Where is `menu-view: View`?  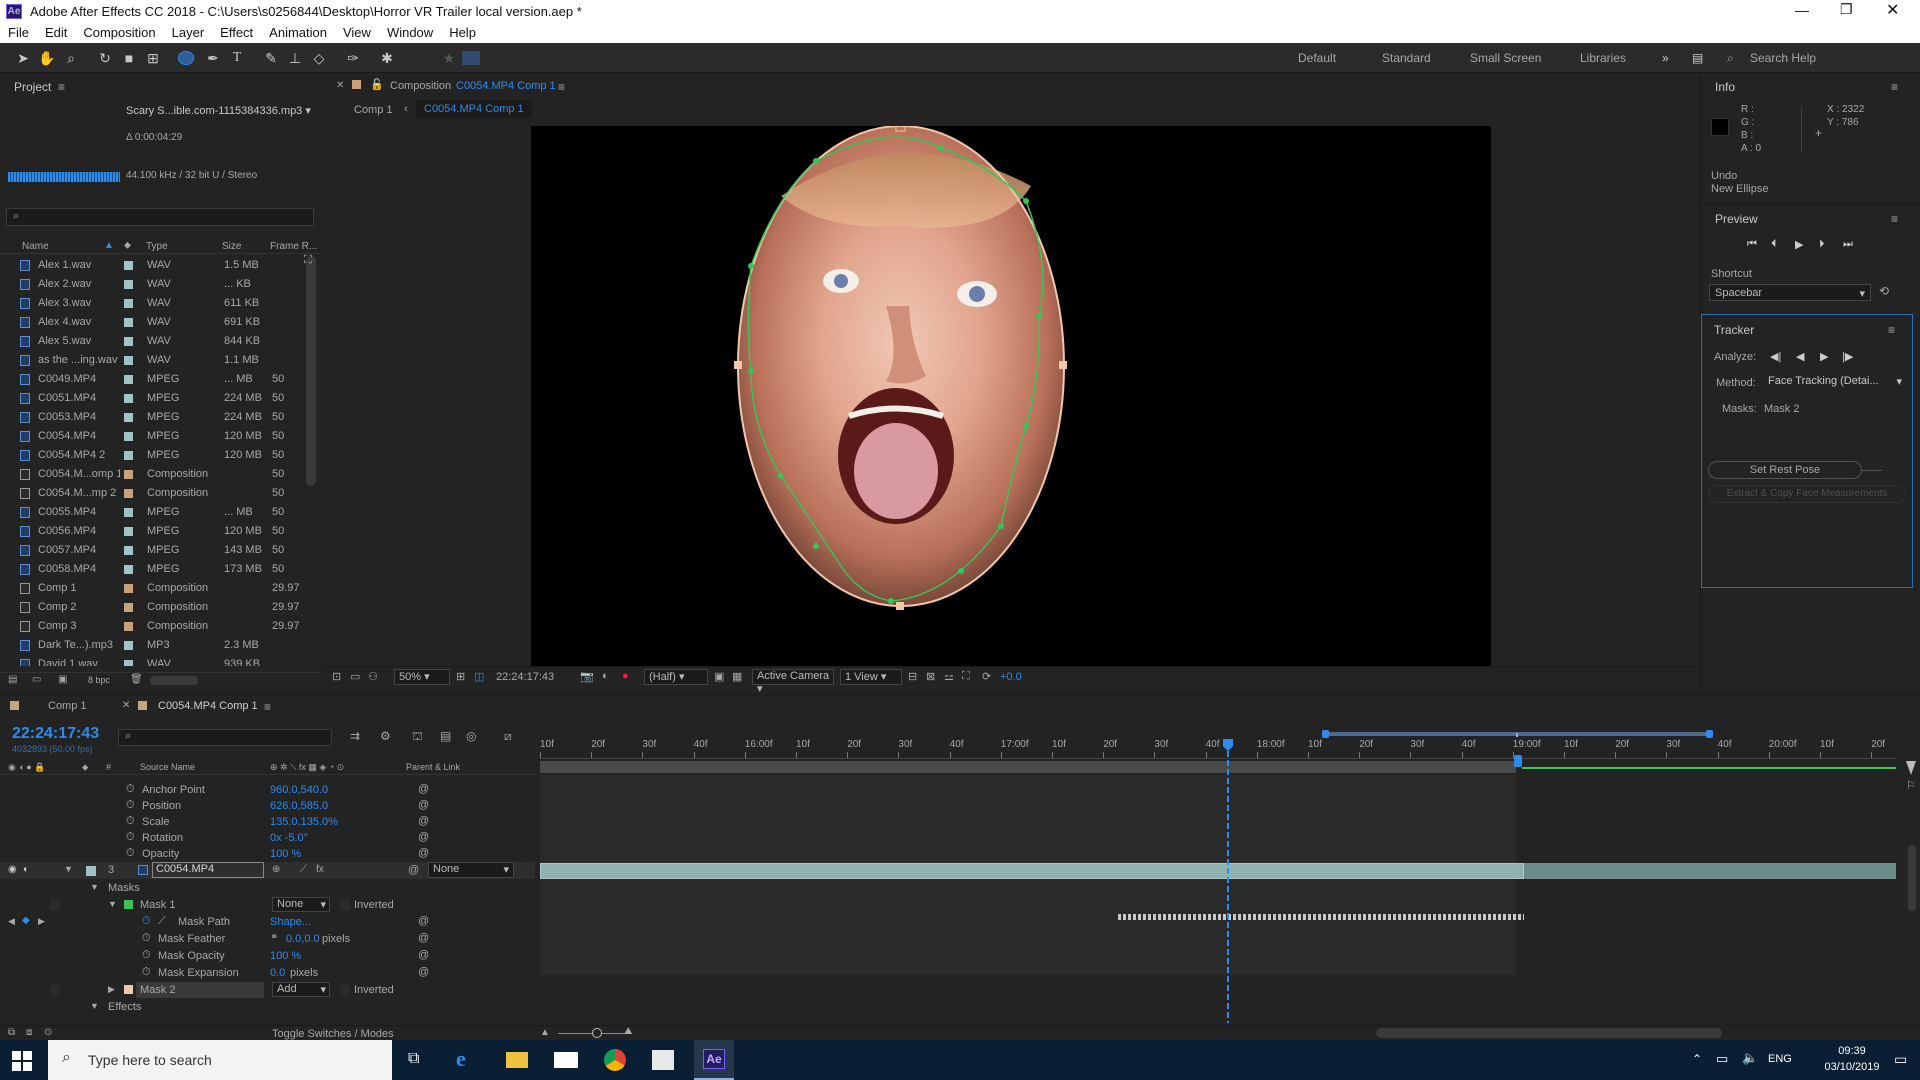 menu-view: View is located at coordinates (357, 32).